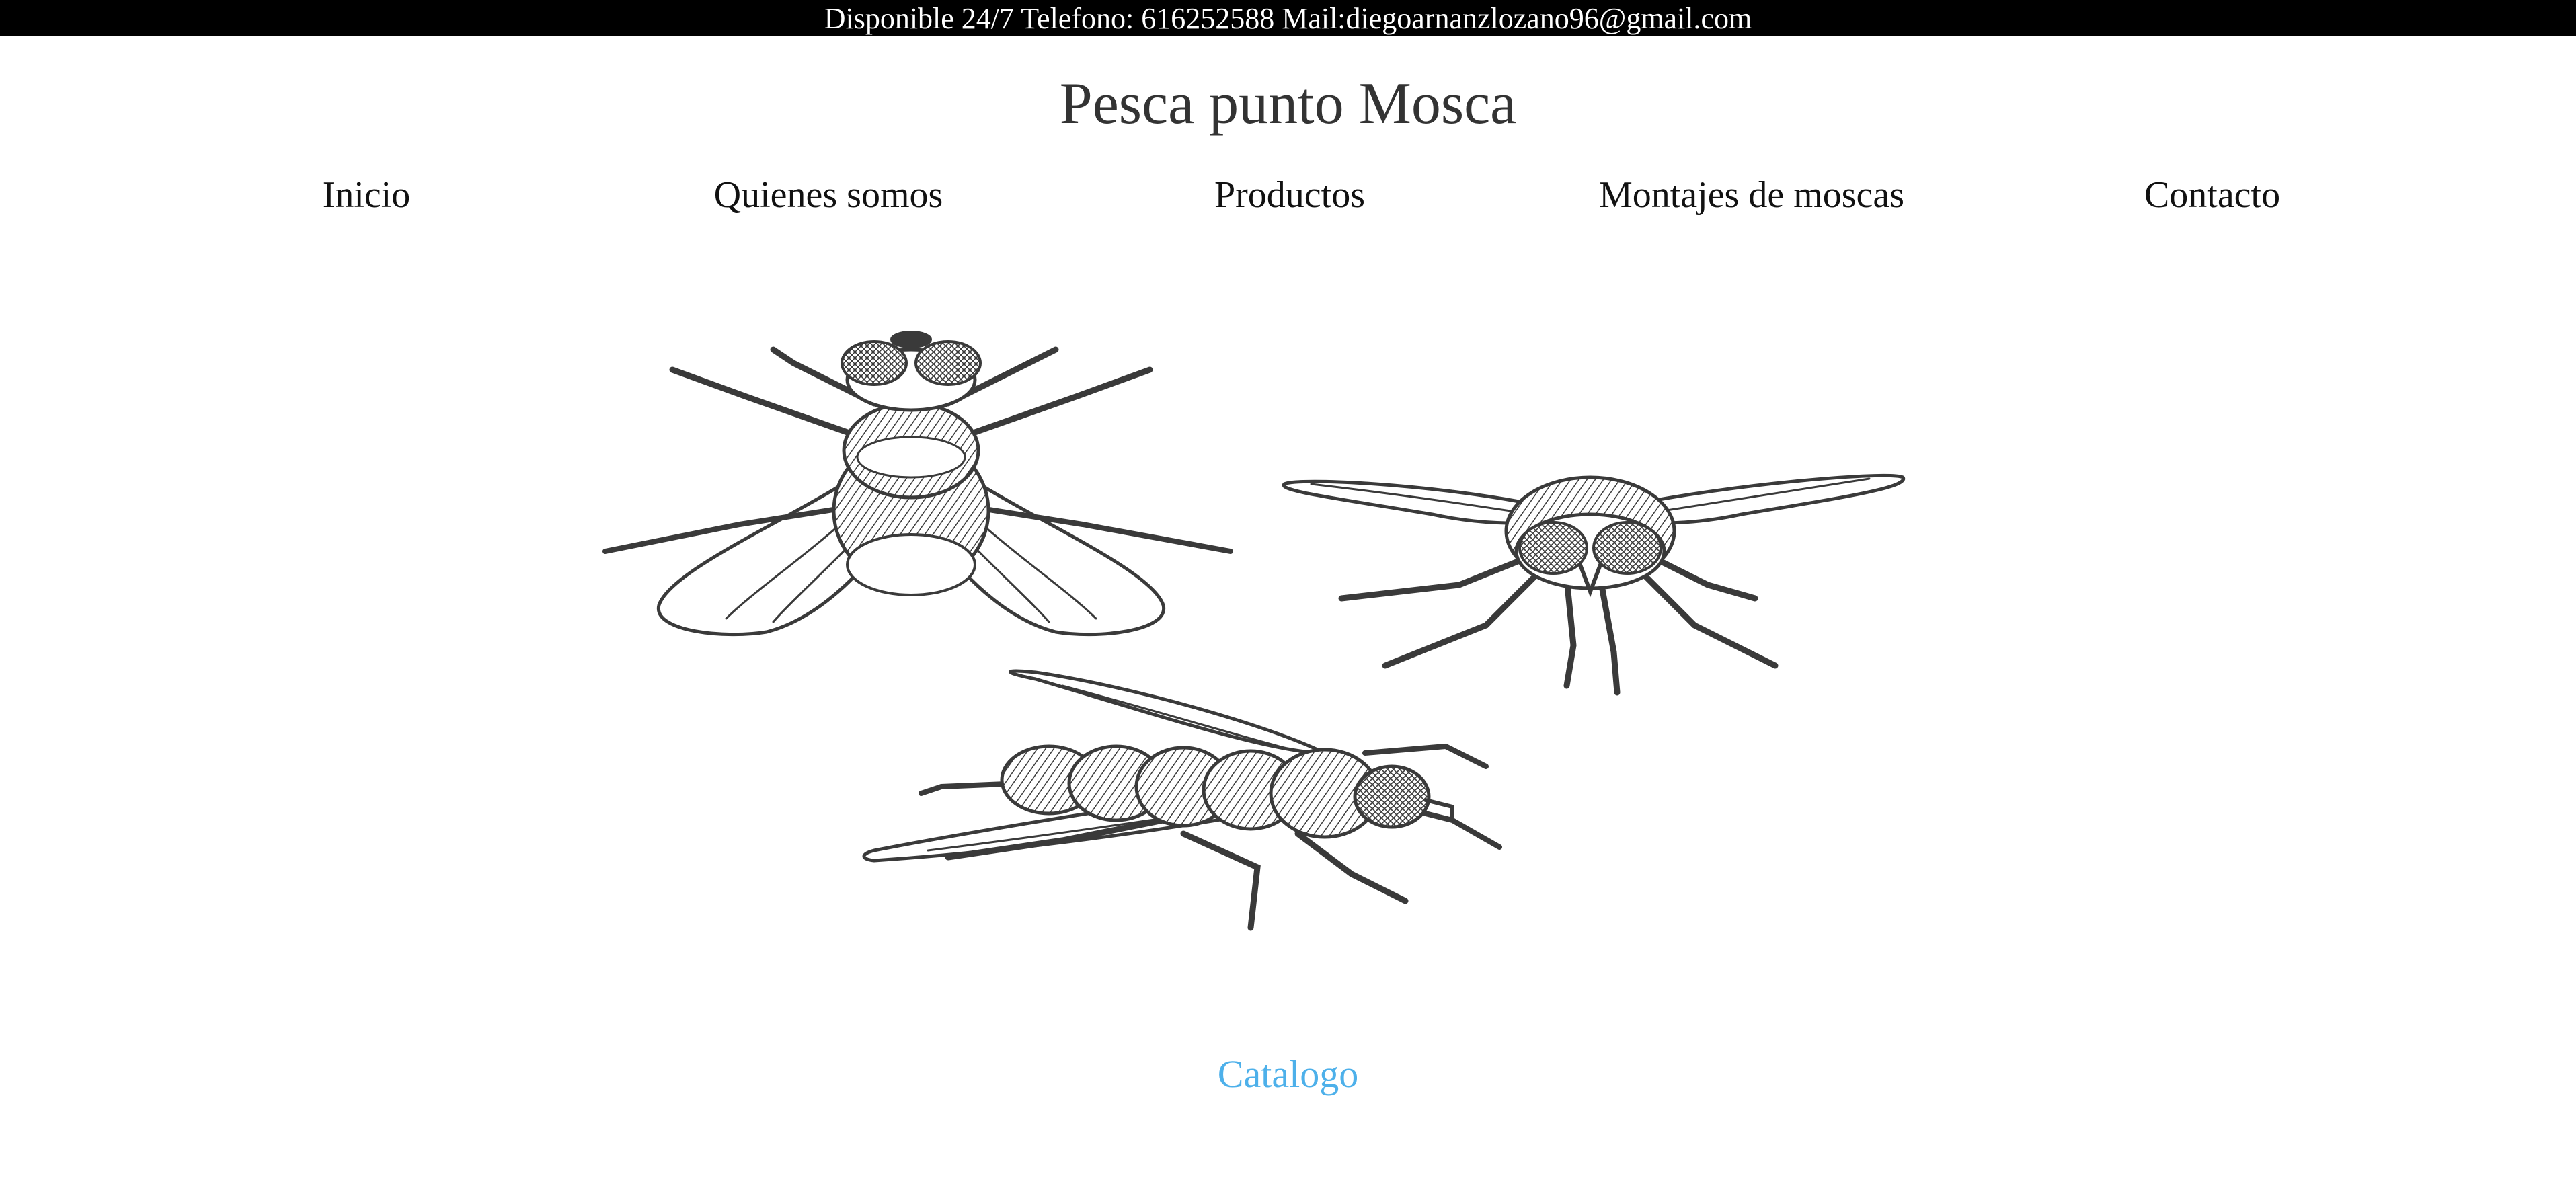 This screenshot has height=1192, width=2576. What do you see at coordinates (1288, 103) in the screenshot?
I see `site-title: Pesca punto Mosca` at bounding box center [1288, 103].